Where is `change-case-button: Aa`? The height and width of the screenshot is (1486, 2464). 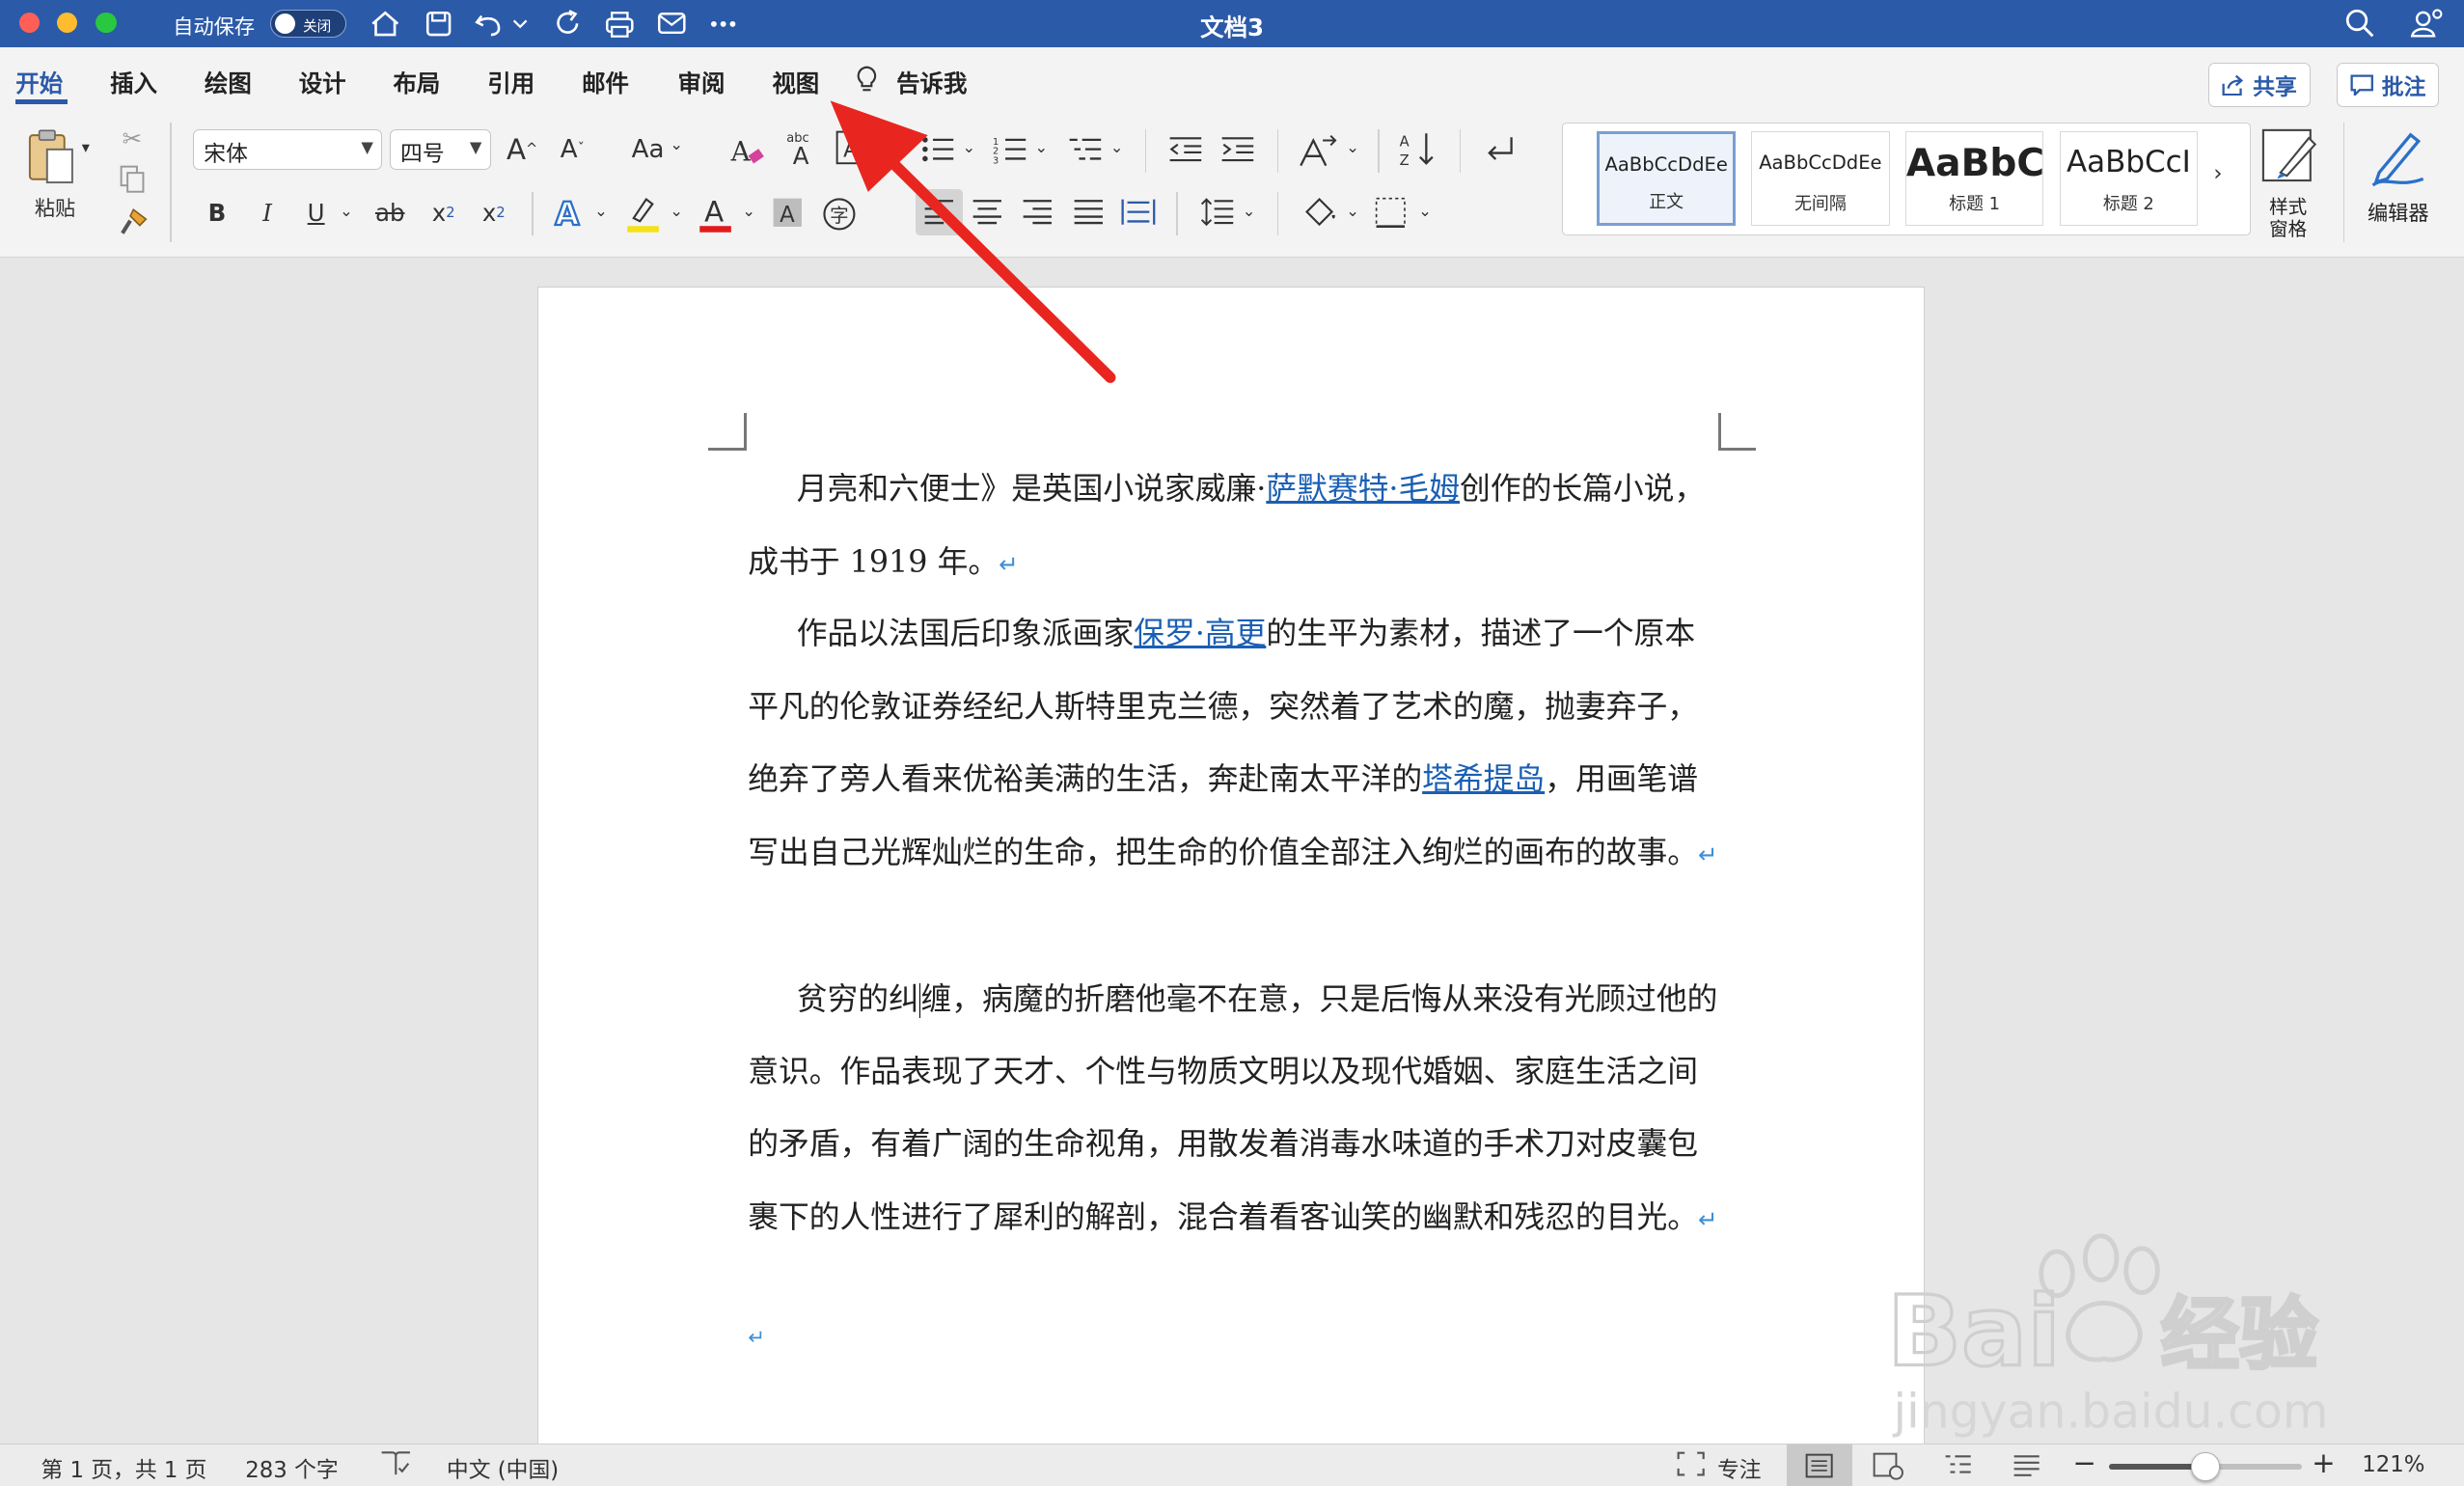 change-case-button: Aa is located at coordinates (648, 150).